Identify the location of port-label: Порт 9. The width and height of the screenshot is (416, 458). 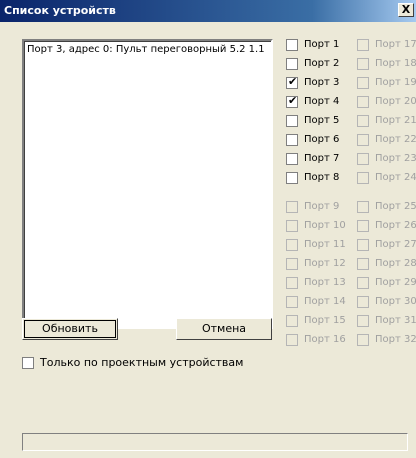
(322, 206).